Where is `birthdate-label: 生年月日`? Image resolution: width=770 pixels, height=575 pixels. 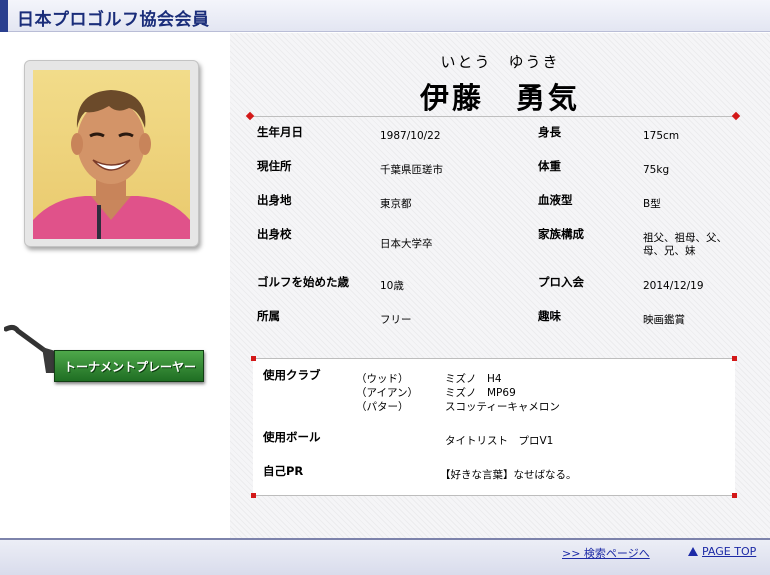
birthdate-label: 生年月日 is located at coordinates (280, 132).